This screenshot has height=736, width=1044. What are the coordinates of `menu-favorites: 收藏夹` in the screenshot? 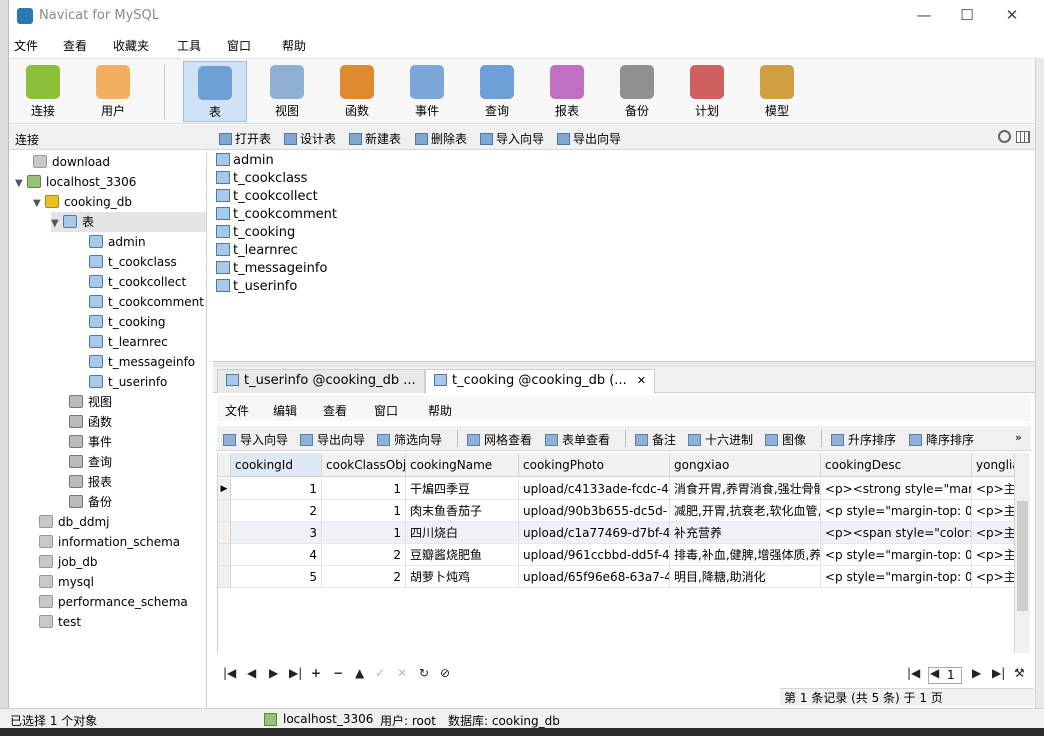 It's located at (131, 45).